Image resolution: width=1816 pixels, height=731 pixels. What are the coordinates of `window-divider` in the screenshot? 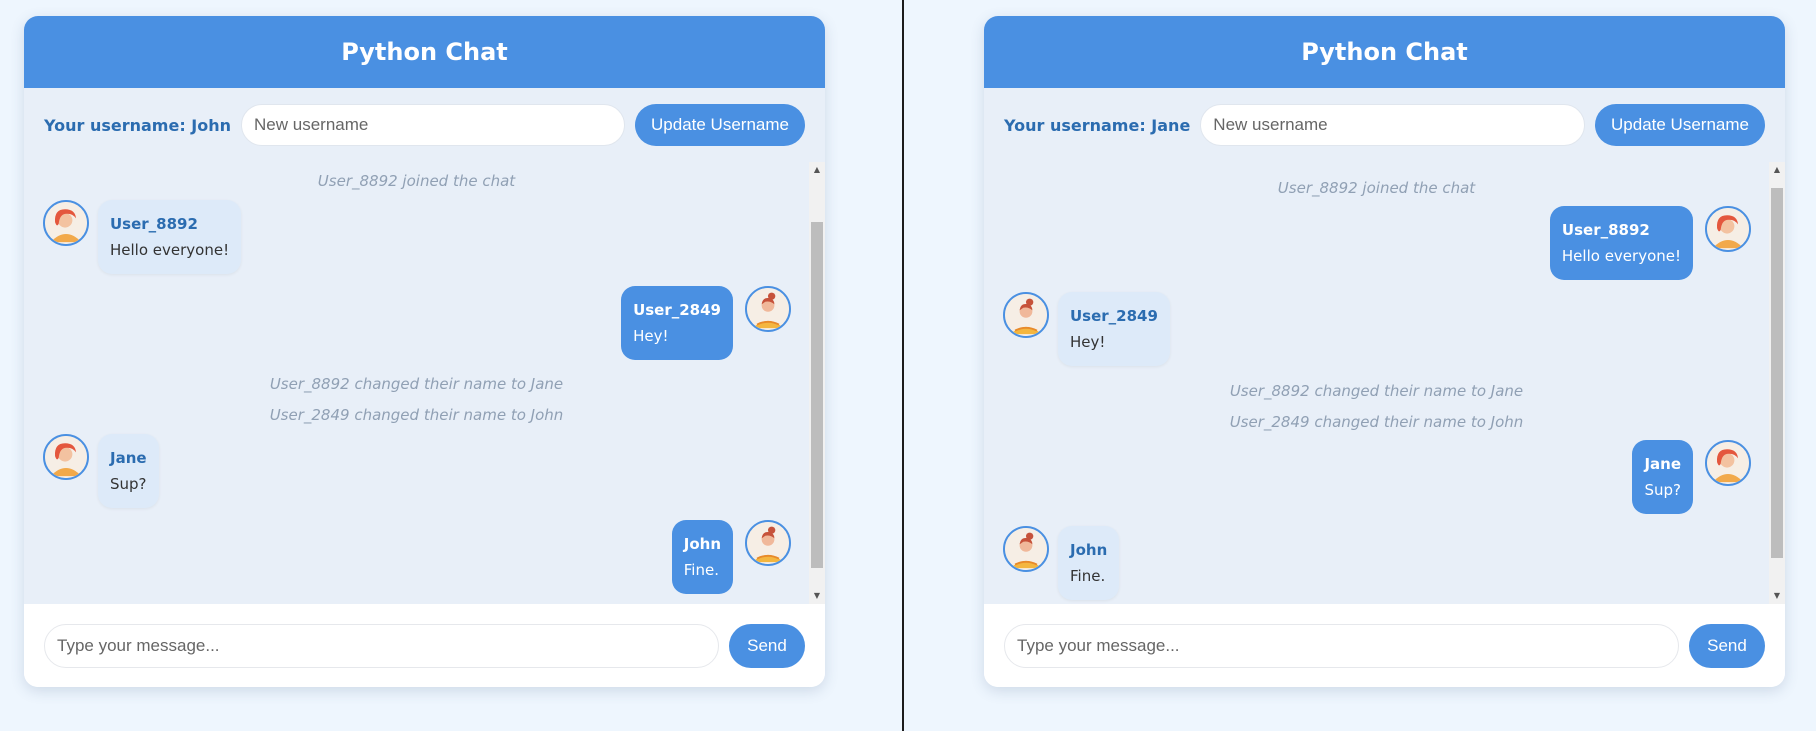 It's located at (903, 365).